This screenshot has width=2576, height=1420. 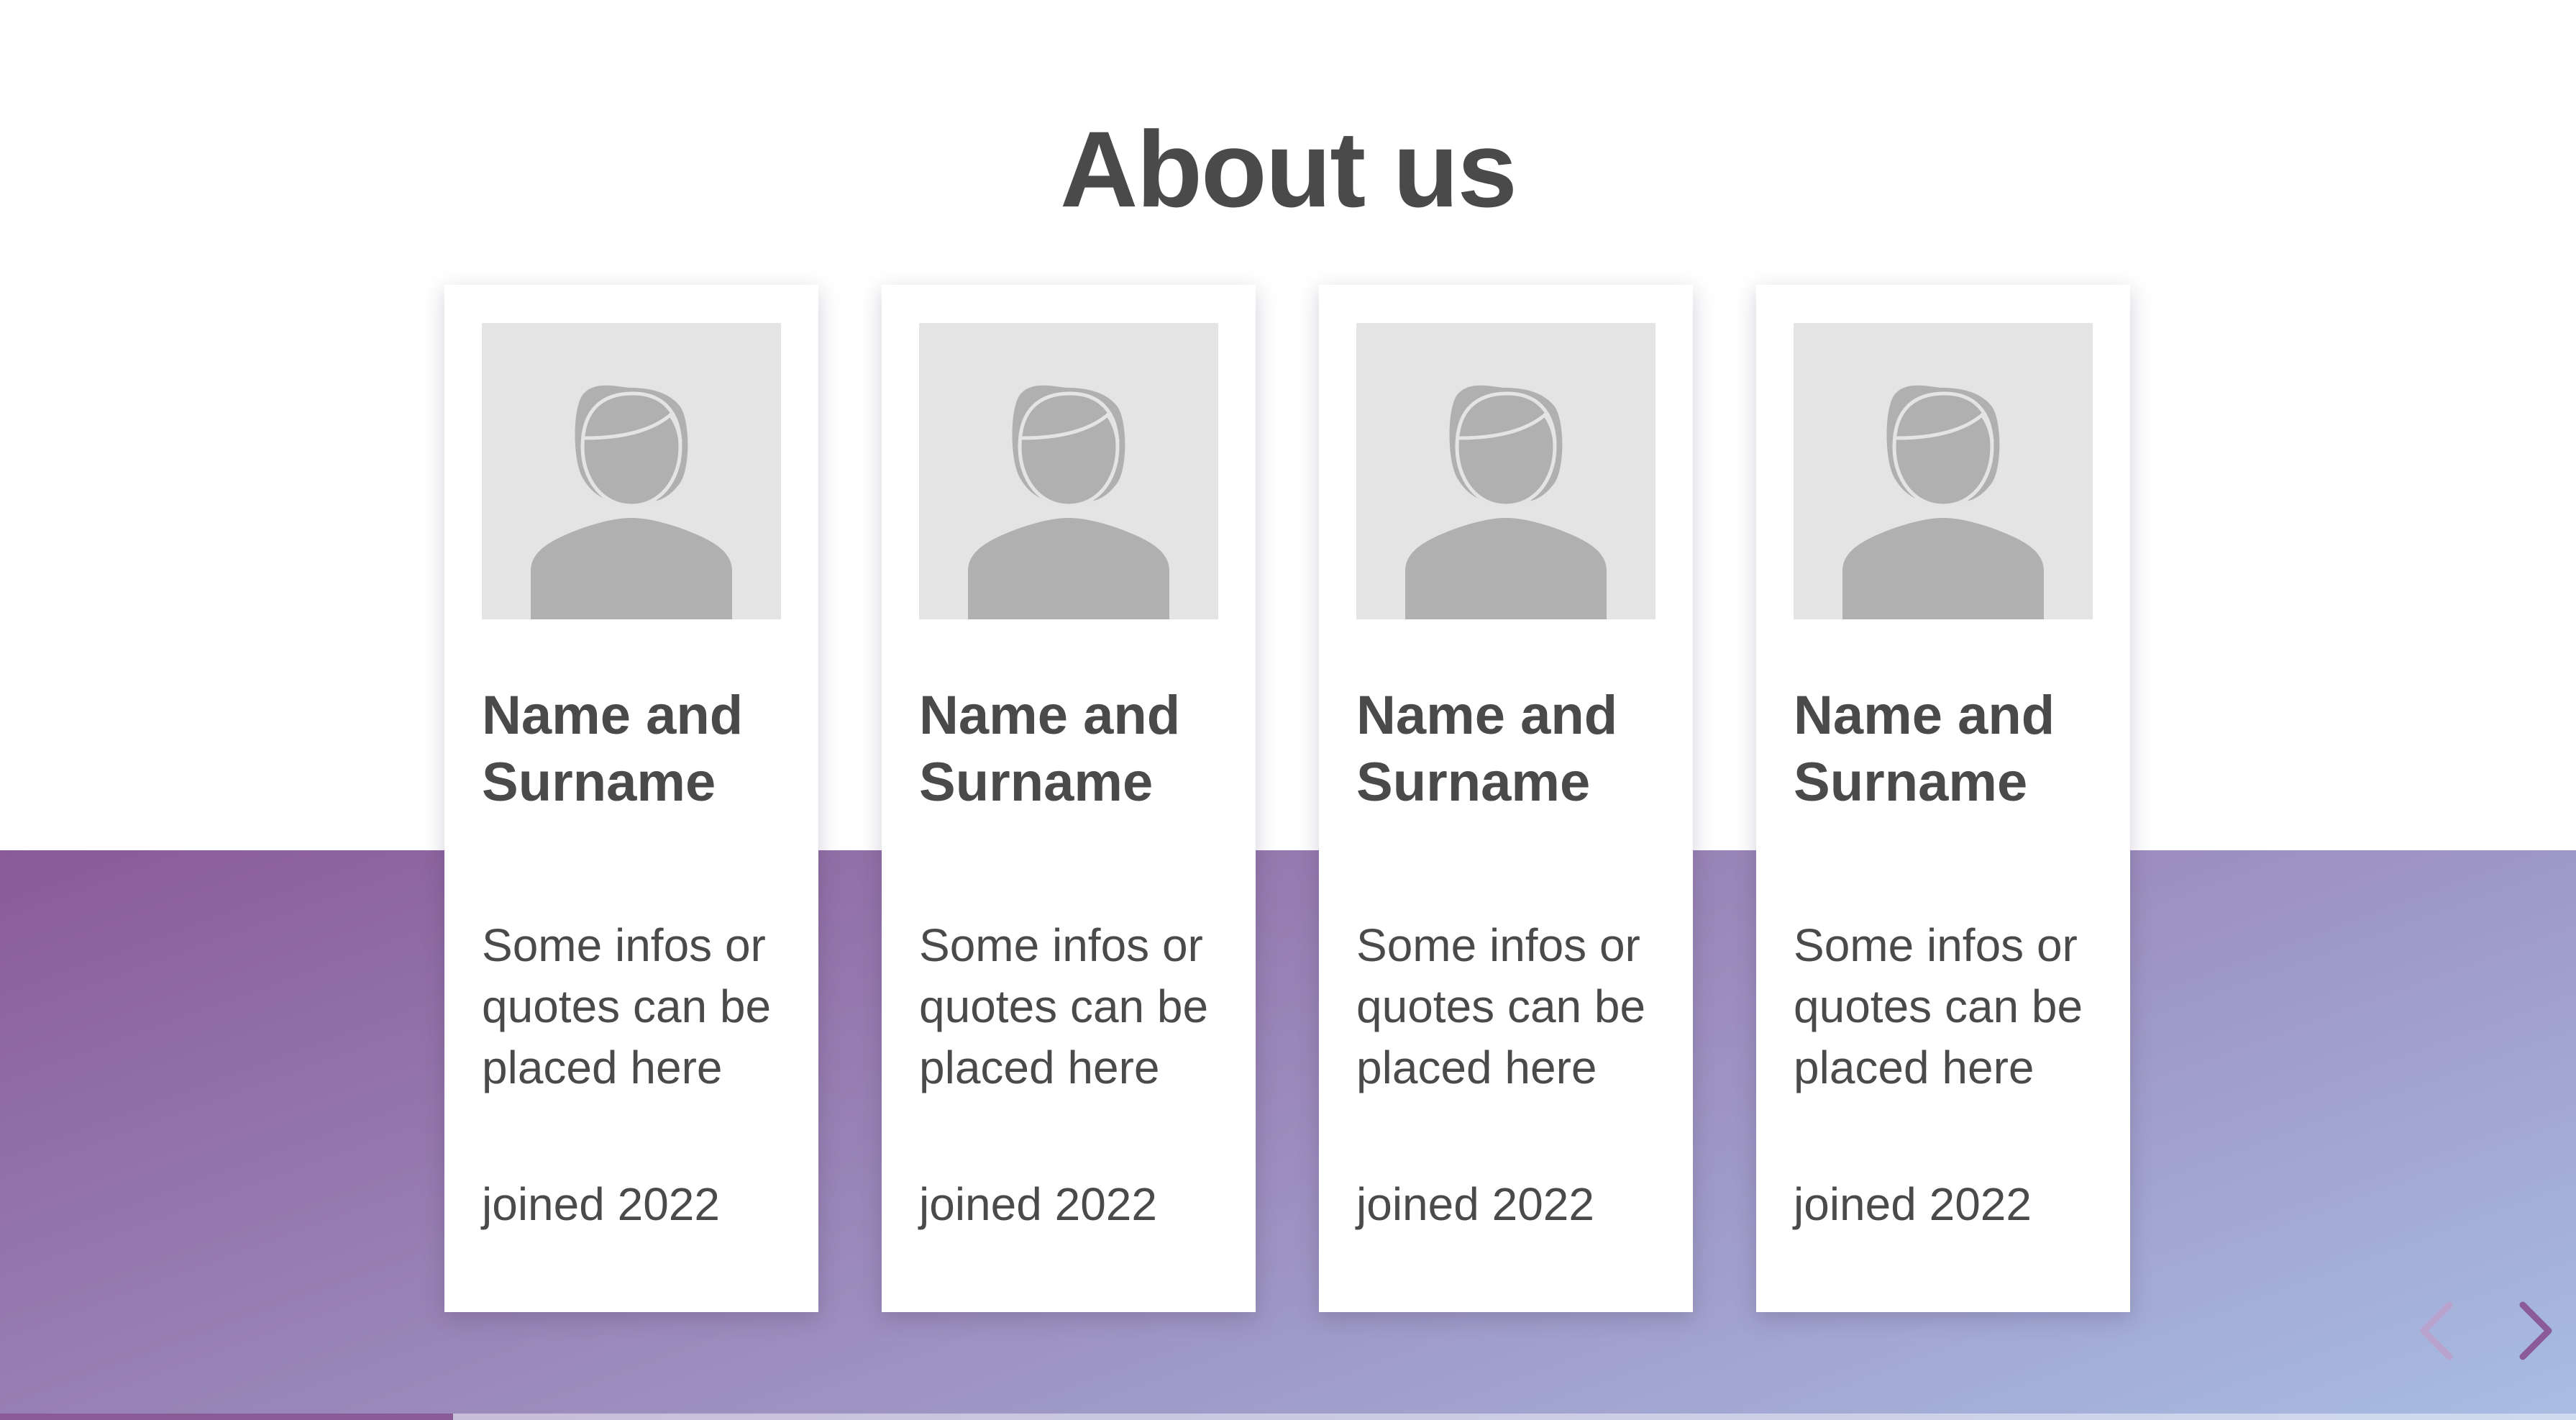 I want to click on slide-progress-bar, so click(x=1288, y=1417).